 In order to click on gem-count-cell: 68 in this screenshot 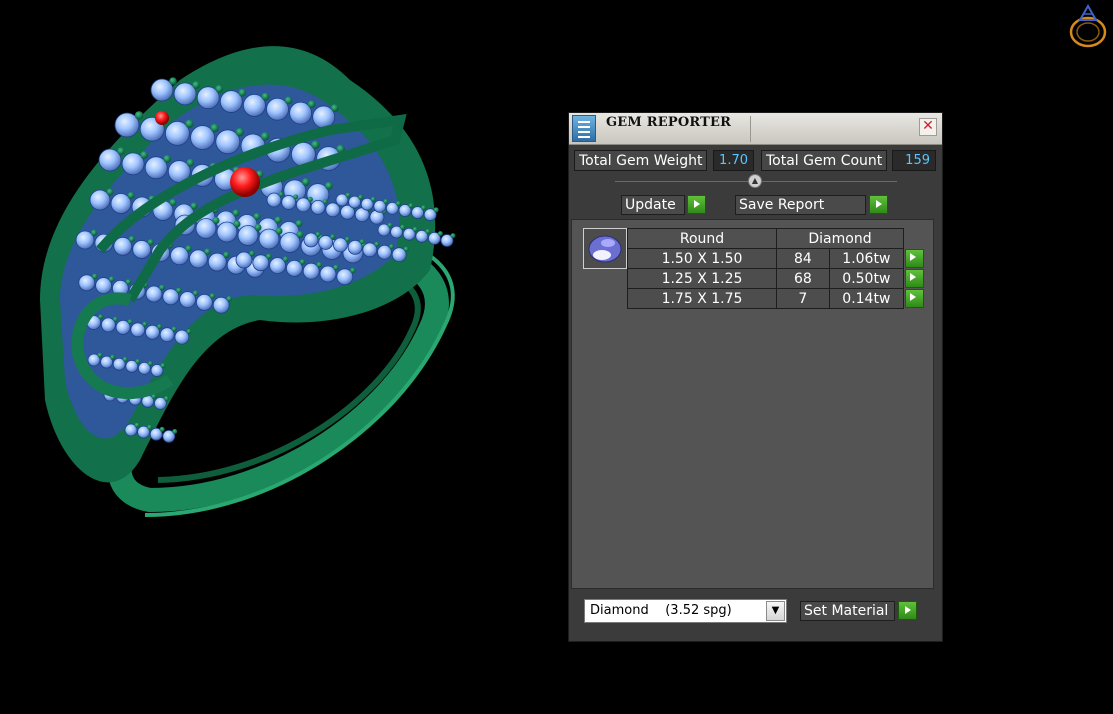, I will do `click(803, 278)`.